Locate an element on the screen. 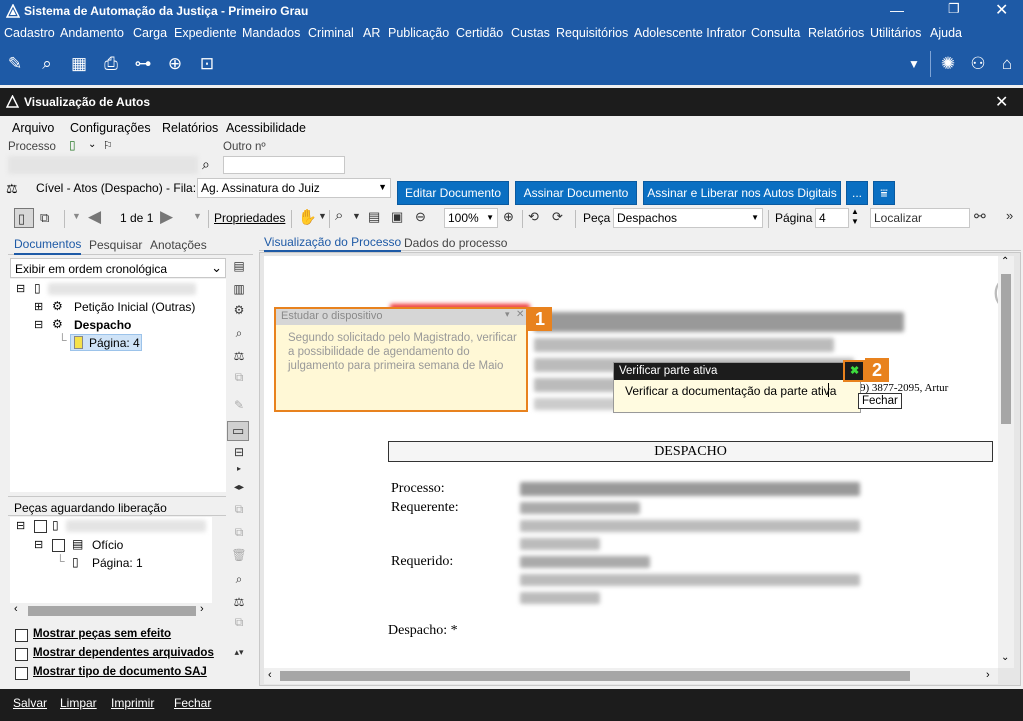  tree-tool-5-icon: ⚖ is located at coordinates (239, 358).